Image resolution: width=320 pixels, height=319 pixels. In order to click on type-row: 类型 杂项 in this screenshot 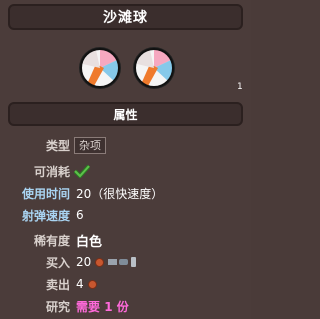, I will do `click(76, 145)`.